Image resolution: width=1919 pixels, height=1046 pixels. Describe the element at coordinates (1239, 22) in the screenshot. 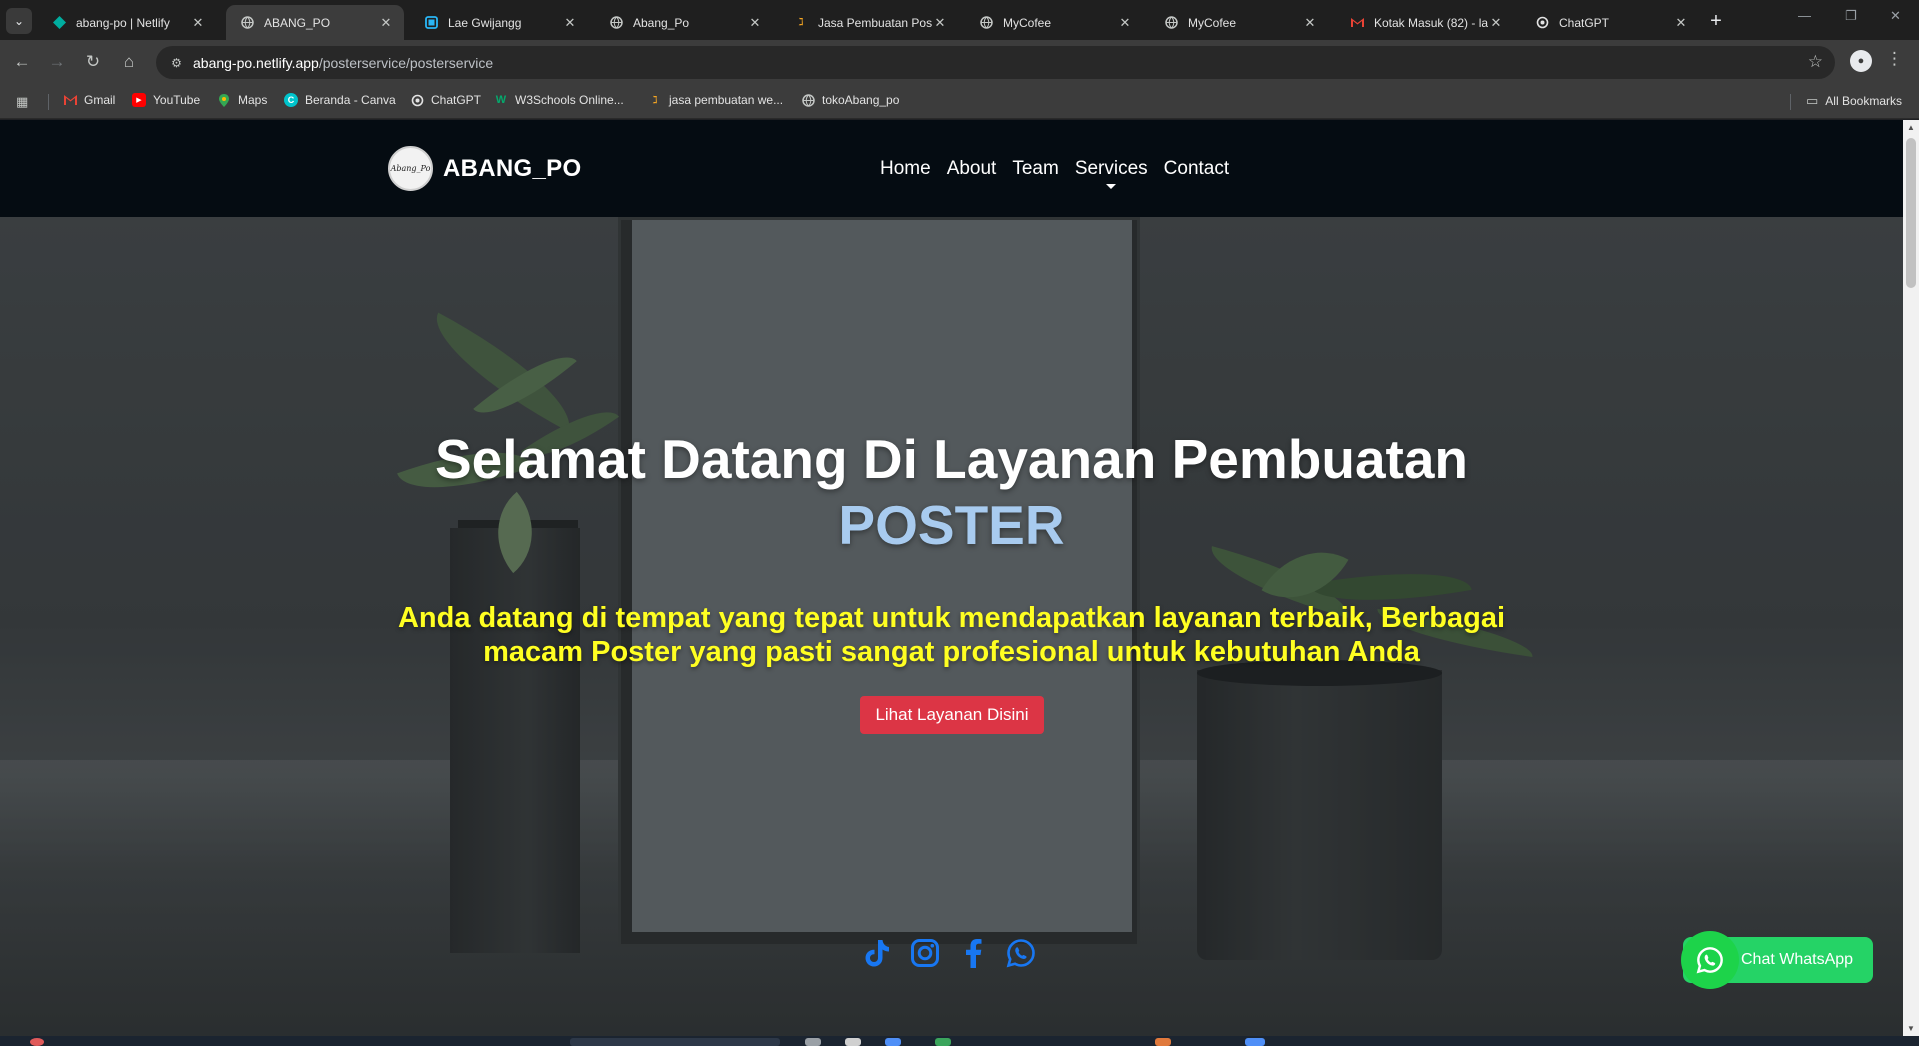

I see `tab-mycofee-2: MyCofee ✕` at that location.